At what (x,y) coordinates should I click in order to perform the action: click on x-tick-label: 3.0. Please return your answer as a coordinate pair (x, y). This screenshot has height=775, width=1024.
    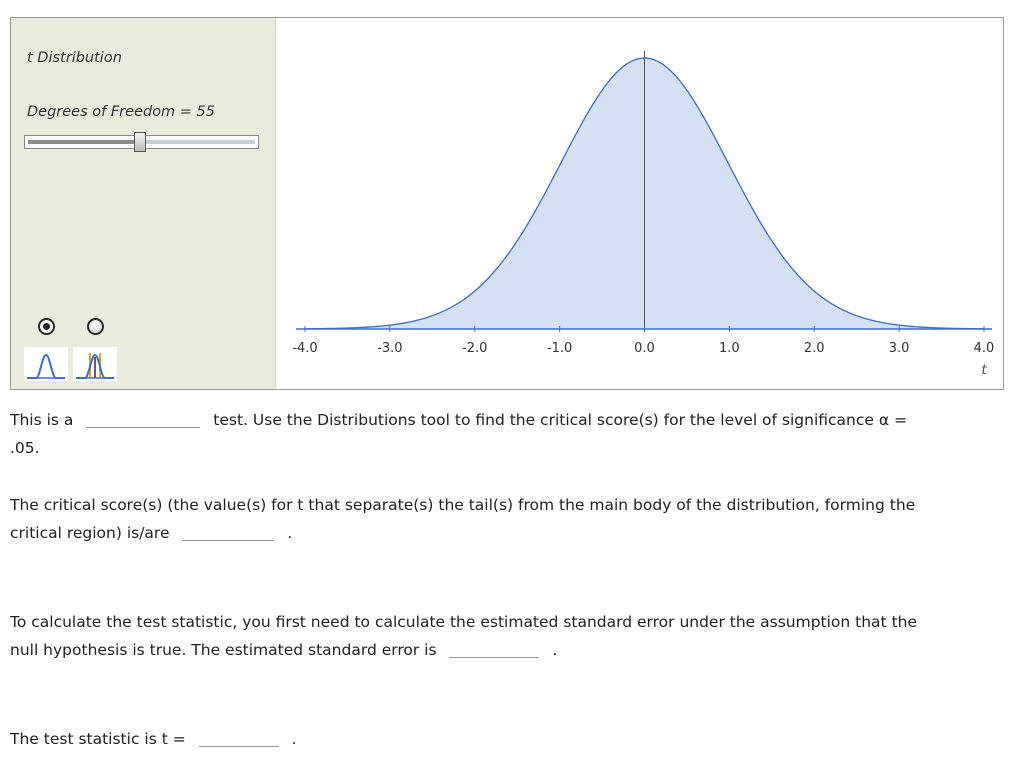
    Looking at the image, I should click on (899, 348).